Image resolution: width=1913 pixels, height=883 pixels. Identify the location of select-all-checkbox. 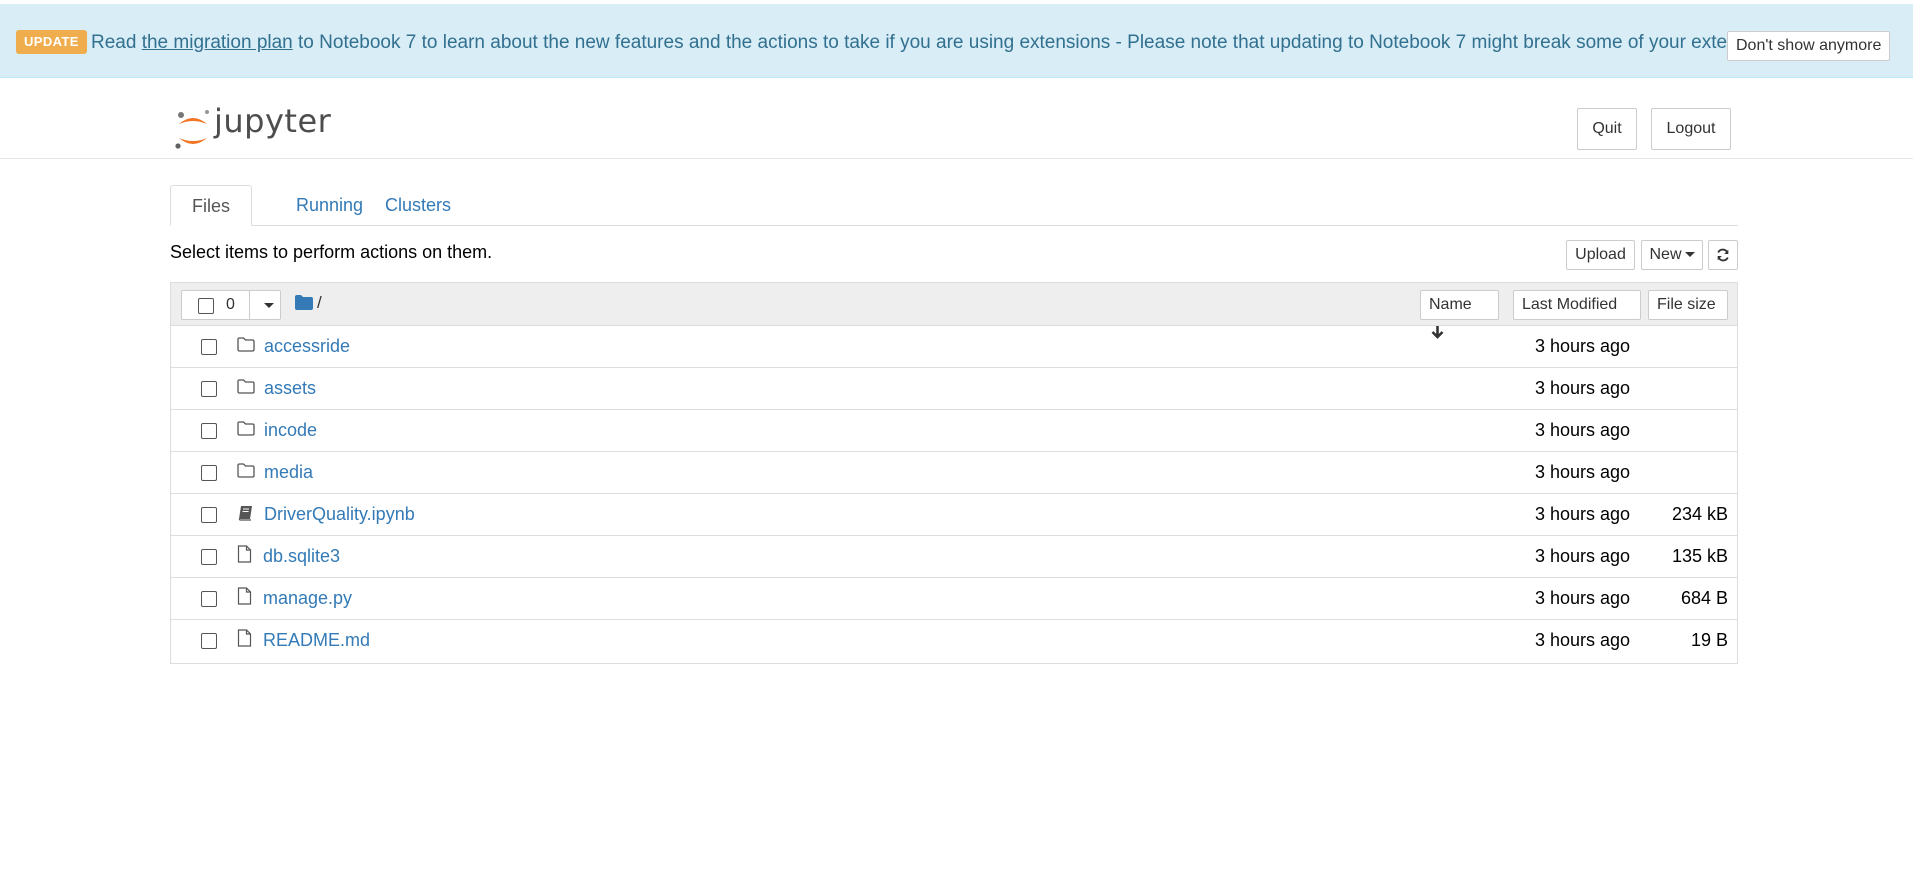
(206, 306).